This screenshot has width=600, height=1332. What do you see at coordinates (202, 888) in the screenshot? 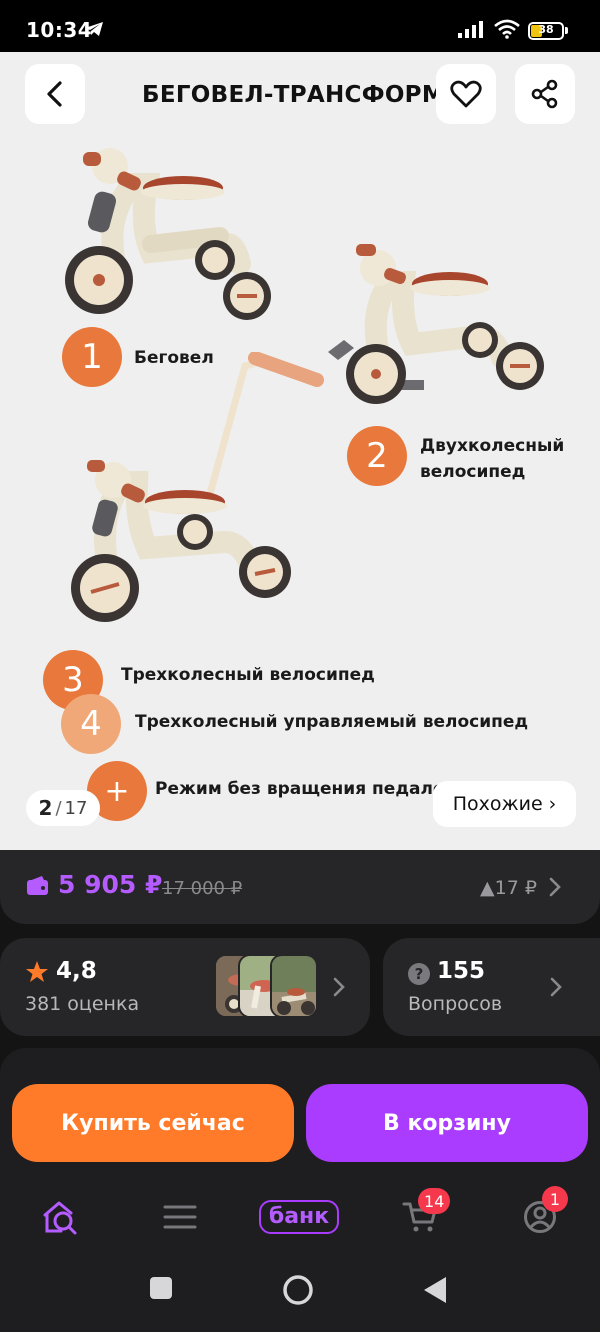
I see `price-old: 17 000 ₽` at bounding box center [202, 888].